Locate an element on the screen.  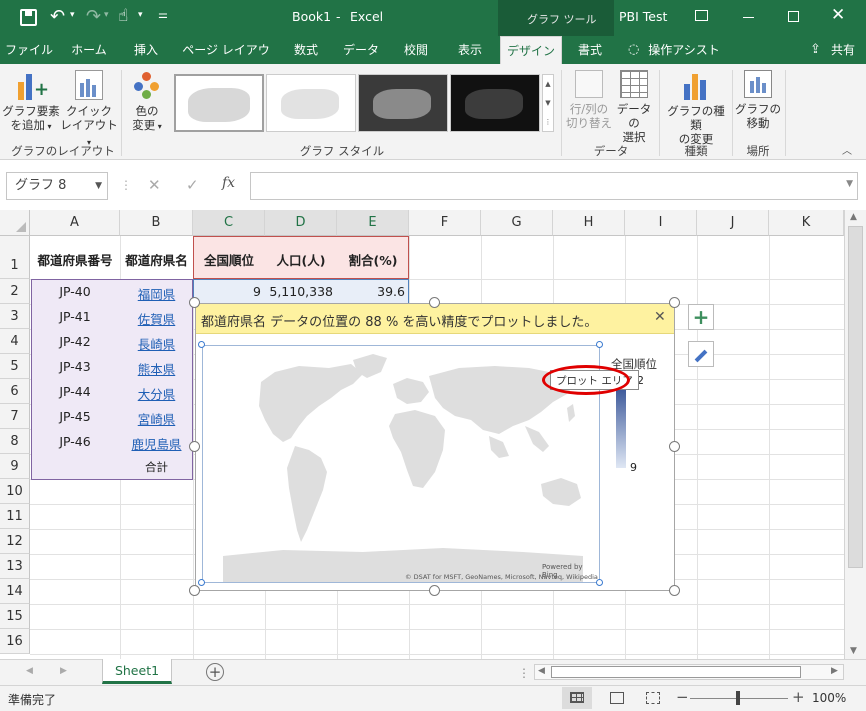
column-header-j: J is located at coordinates (733, 223).